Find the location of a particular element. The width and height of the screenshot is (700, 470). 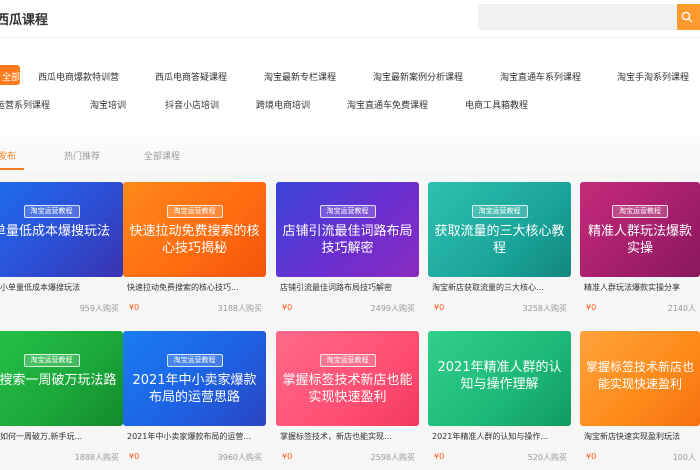

course-buyers: 1888人购买 is located at coordinates (96, 457).